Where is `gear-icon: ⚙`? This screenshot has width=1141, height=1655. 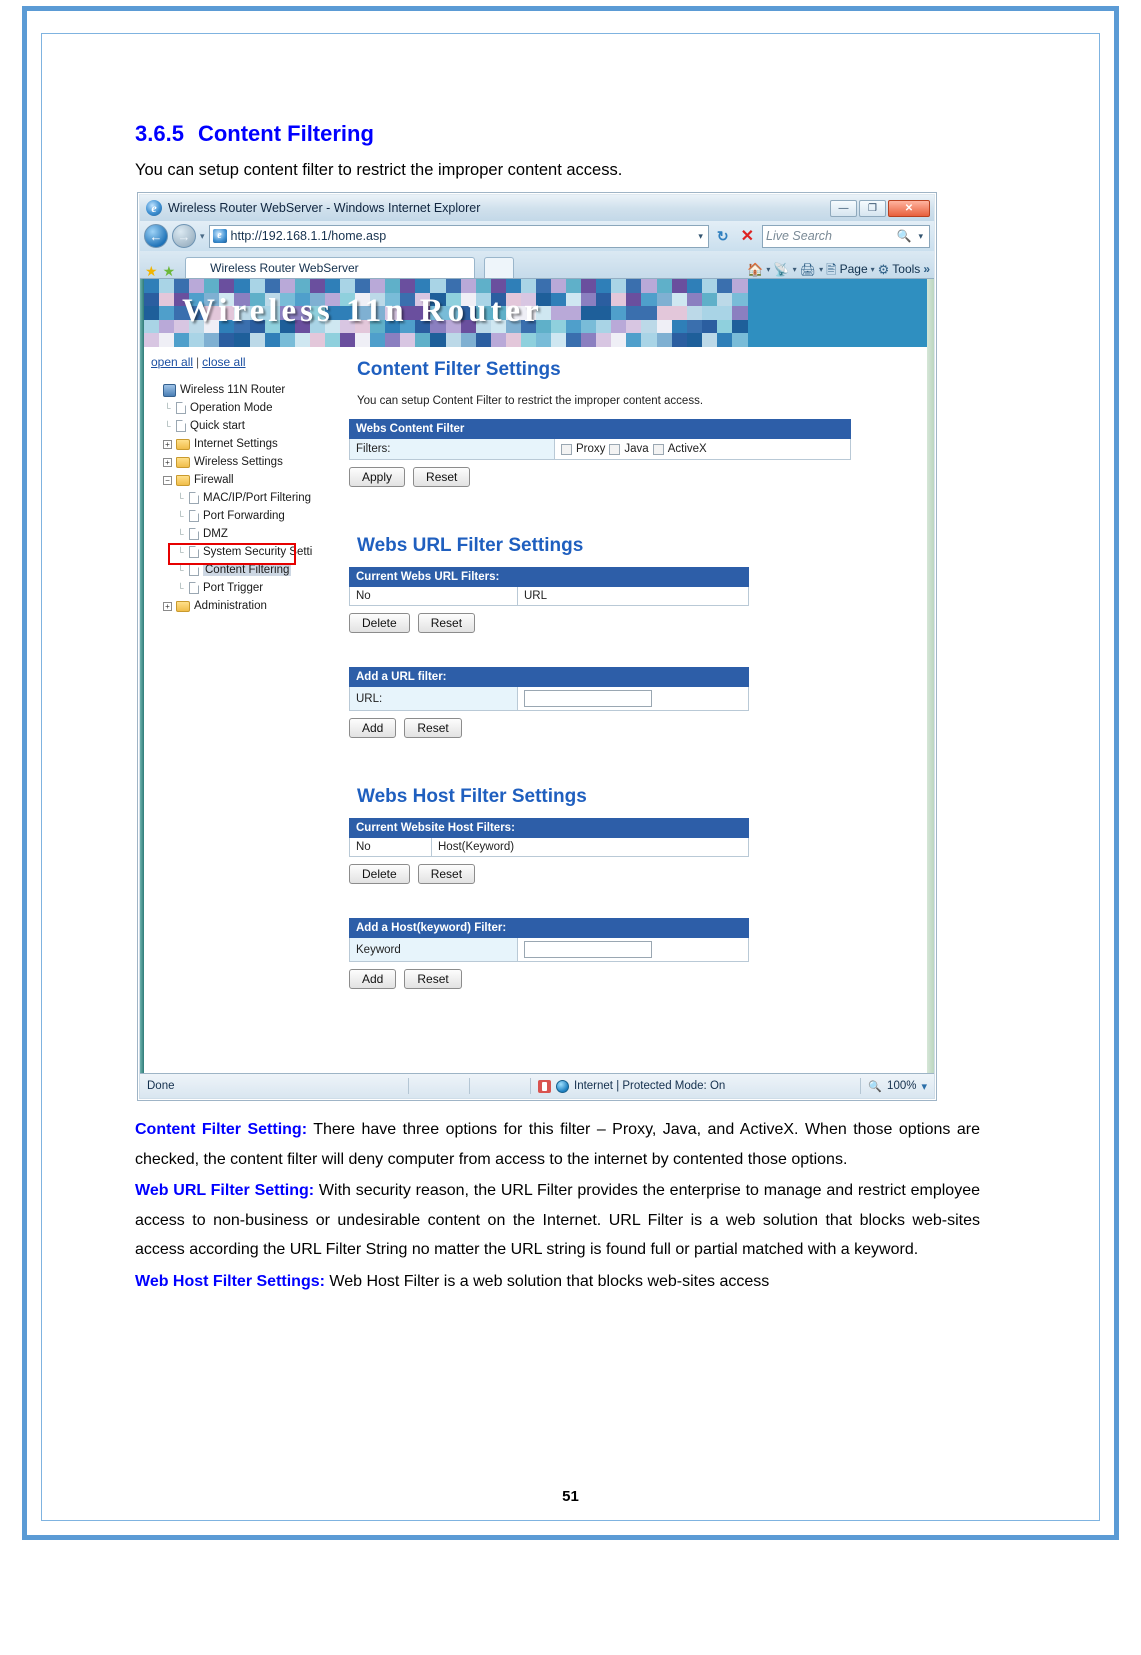 gear-icon: ⚙ is located at coordinates (884, 269).